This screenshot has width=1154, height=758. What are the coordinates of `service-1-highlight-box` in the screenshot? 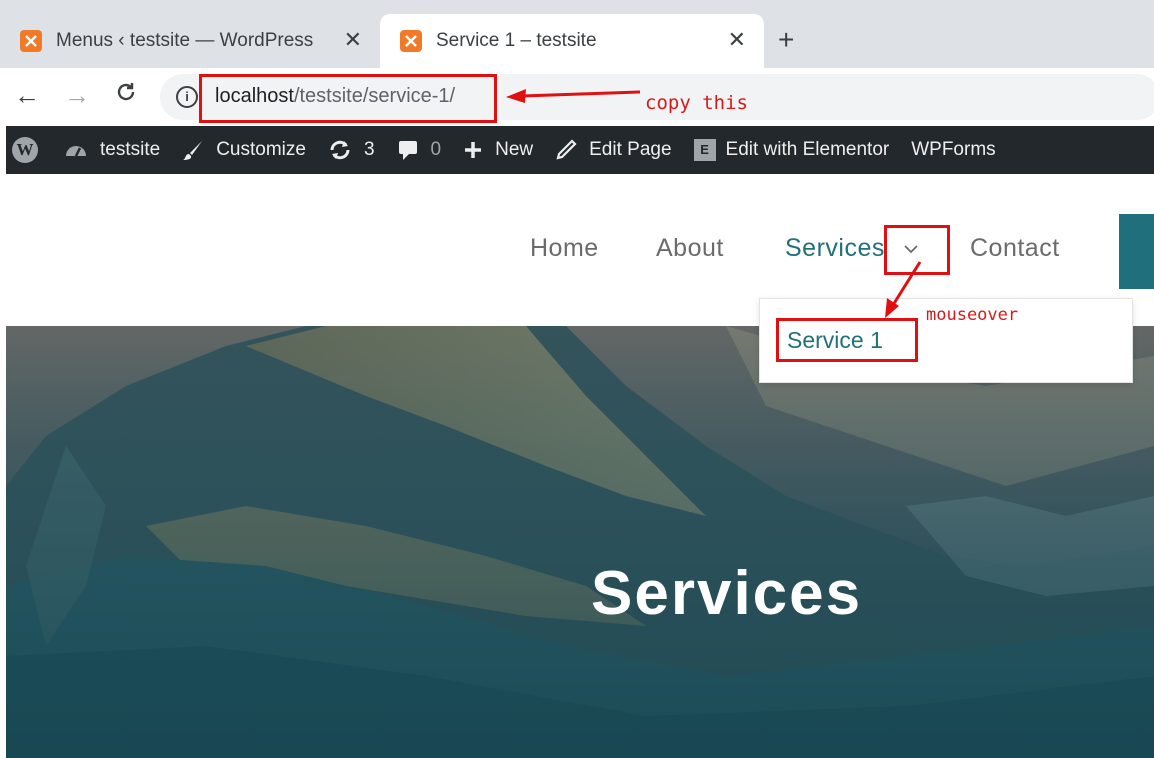 It's located at (847, 340).